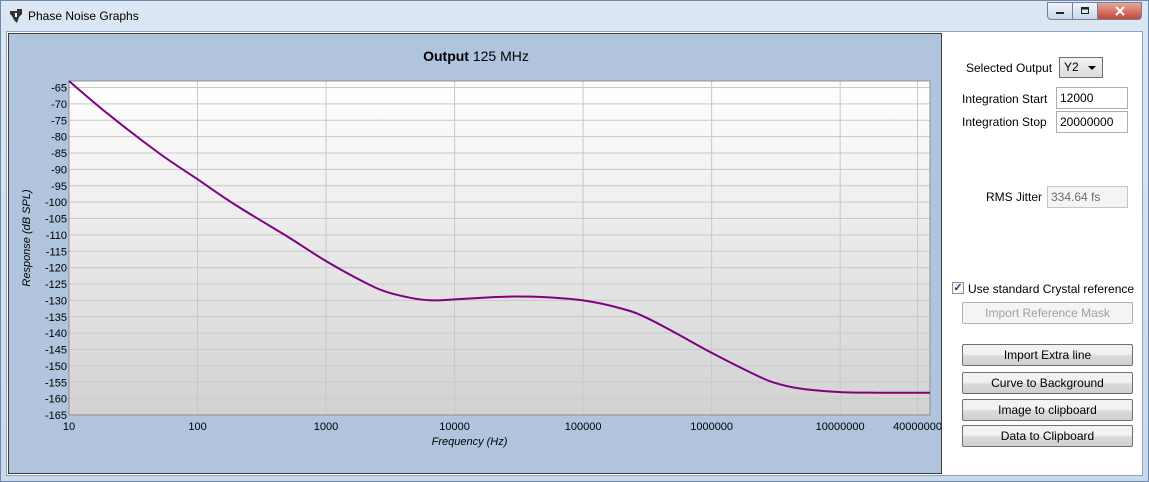 Image resolution: width=1149 pixels, height=482 pixels. What do you see at coordinates (56, 252) in the screenshot?
I see `y-tick-label: -115` at bounding box center [56, 252].